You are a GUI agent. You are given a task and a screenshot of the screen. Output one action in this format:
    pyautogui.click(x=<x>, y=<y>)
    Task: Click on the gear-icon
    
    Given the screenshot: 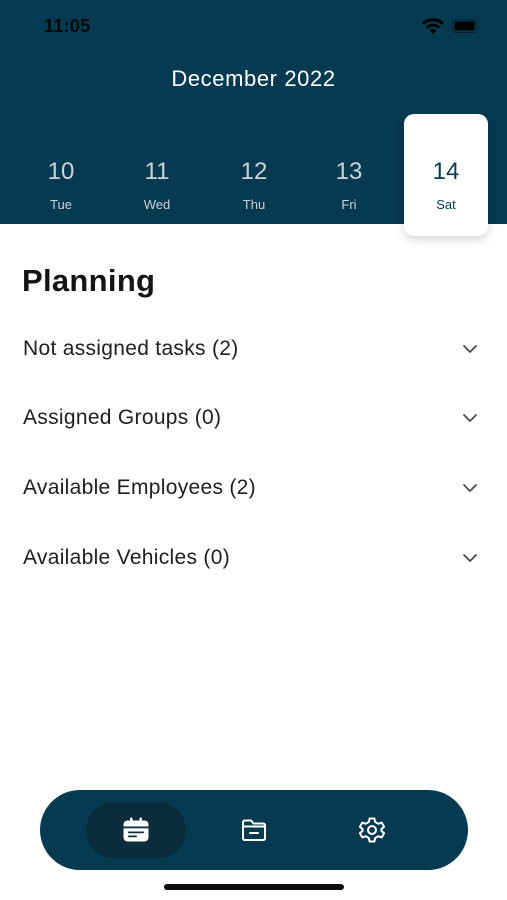 What is the action you would take?
    pyautogui.click(x=372, y=830)
    